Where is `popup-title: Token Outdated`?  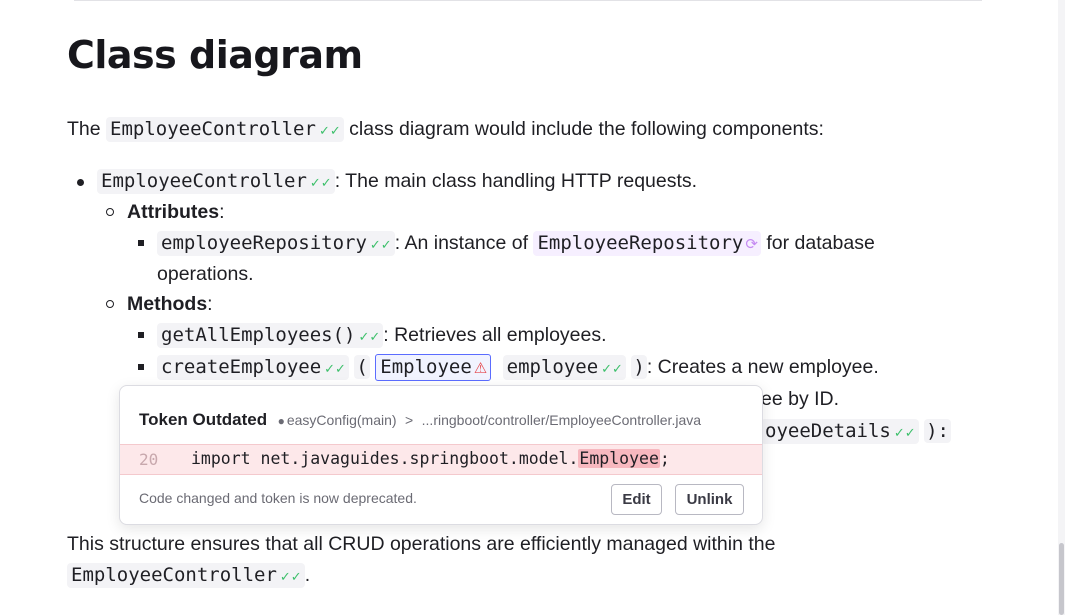 popup-title: Token Outdated is located at coordinates (203, 419).